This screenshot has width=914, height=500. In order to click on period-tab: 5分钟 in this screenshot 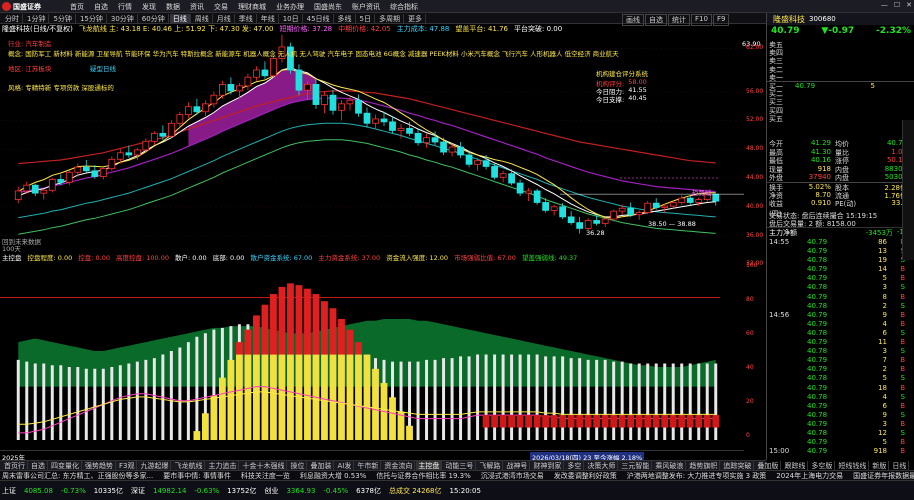, I will do `click(63, 19)`.